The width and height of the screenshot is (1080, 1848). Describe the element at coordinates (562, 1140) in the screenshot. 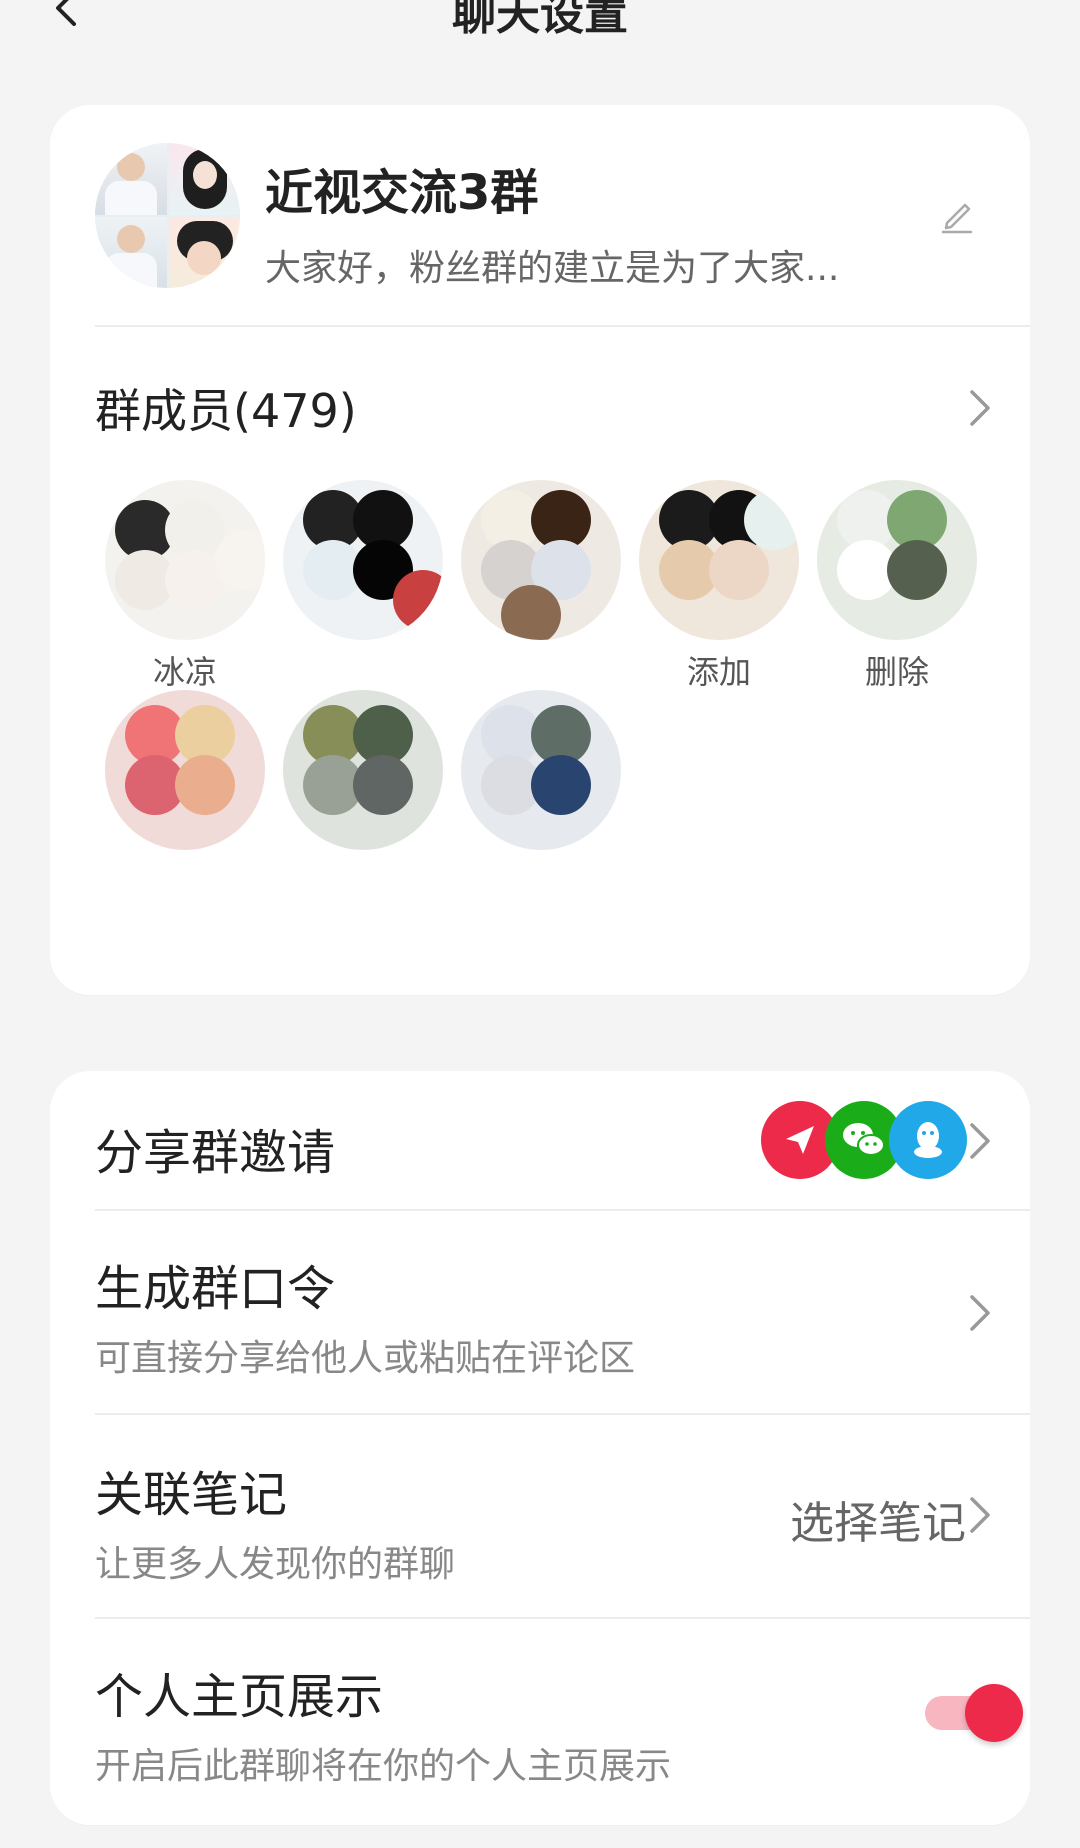

I see `share-invite-row: 分享群邀请` at that location.